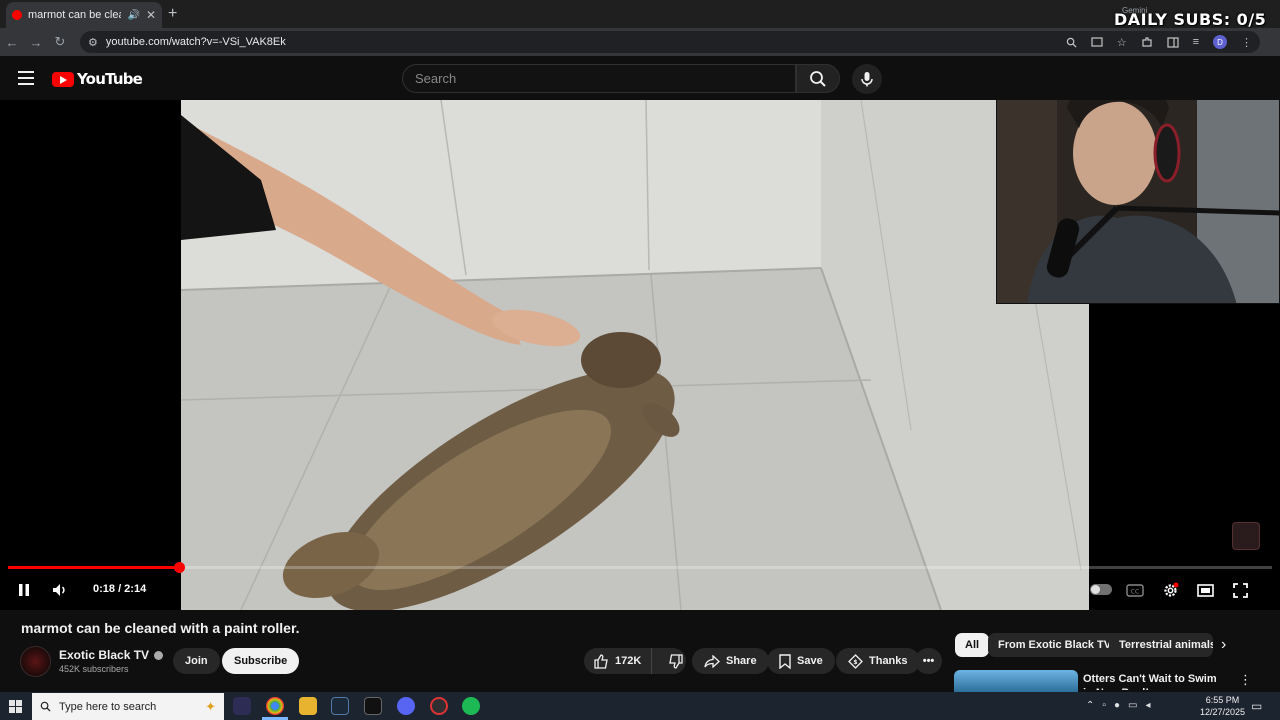  Describe the element at coordinates (1101, 589) in the screenshot. I see `autoplay-toggle` at that location.